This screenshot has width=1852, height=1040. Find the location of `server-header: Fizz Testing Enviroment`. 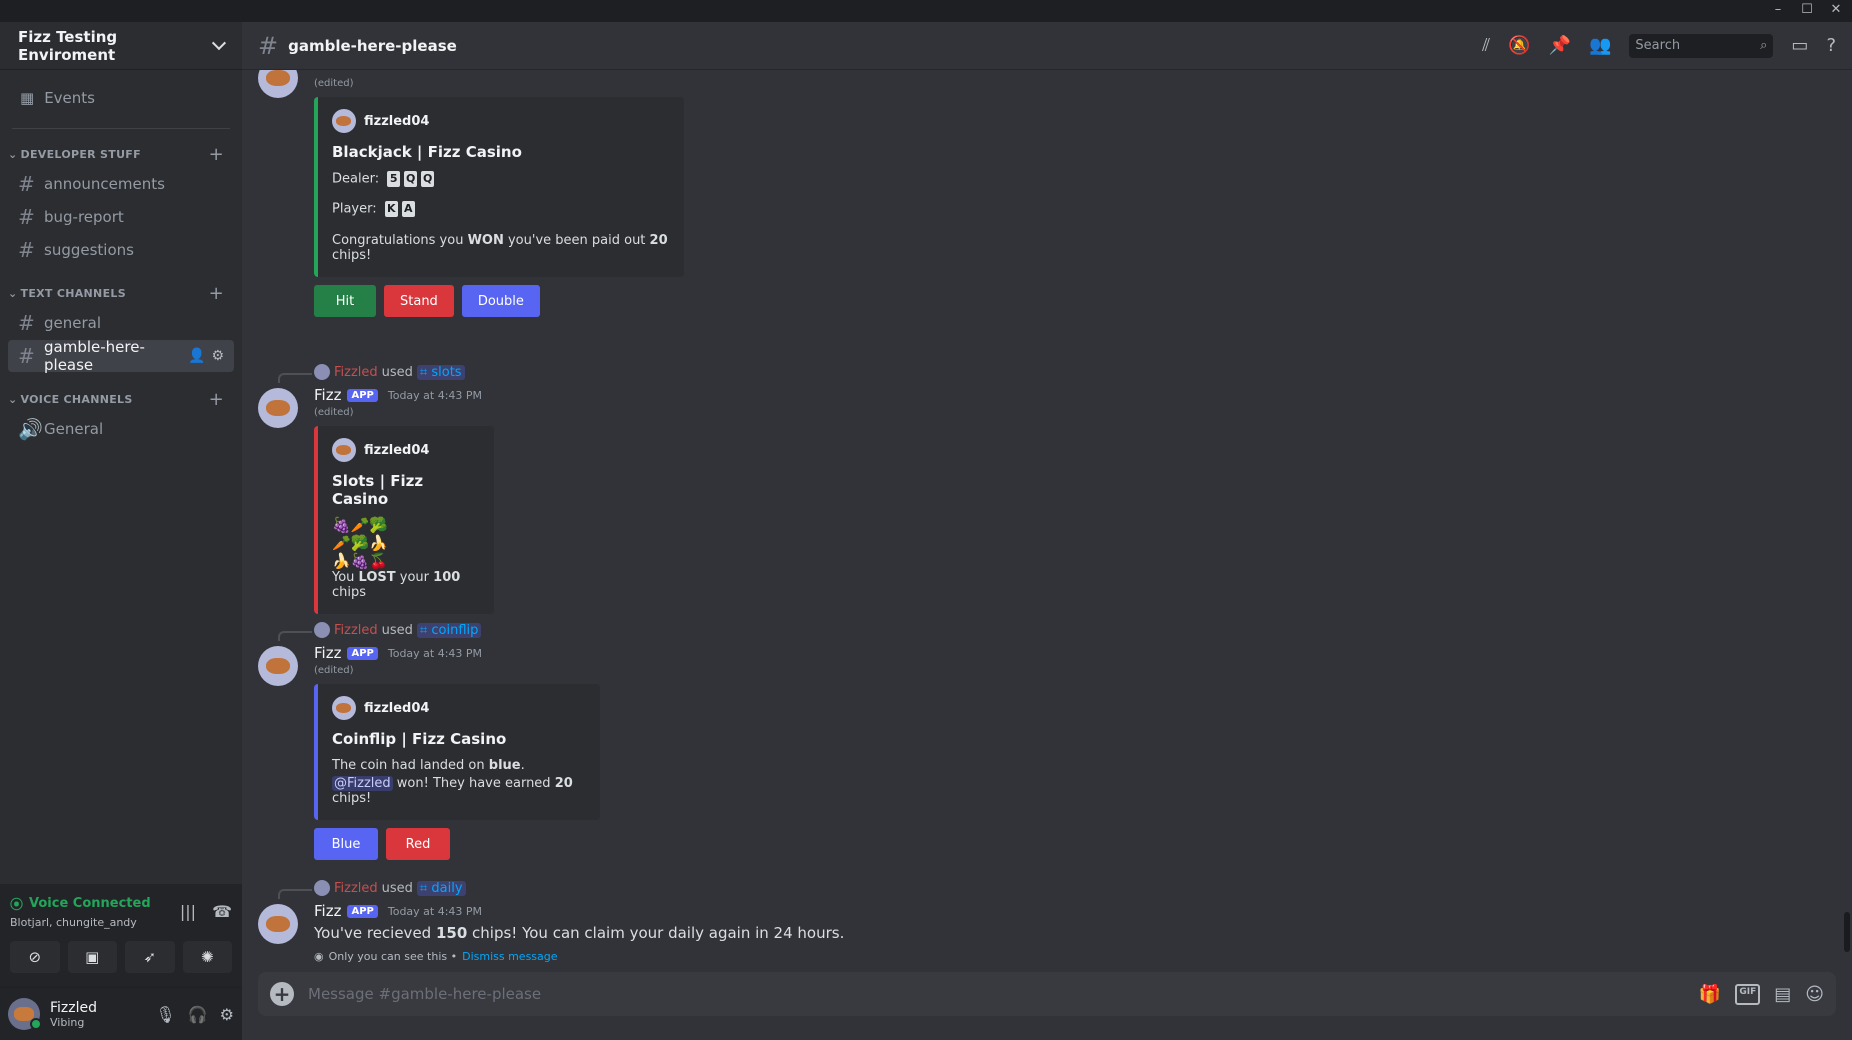

server-header: Fizz Testing Enviroment is located at coordinates (121, 46).